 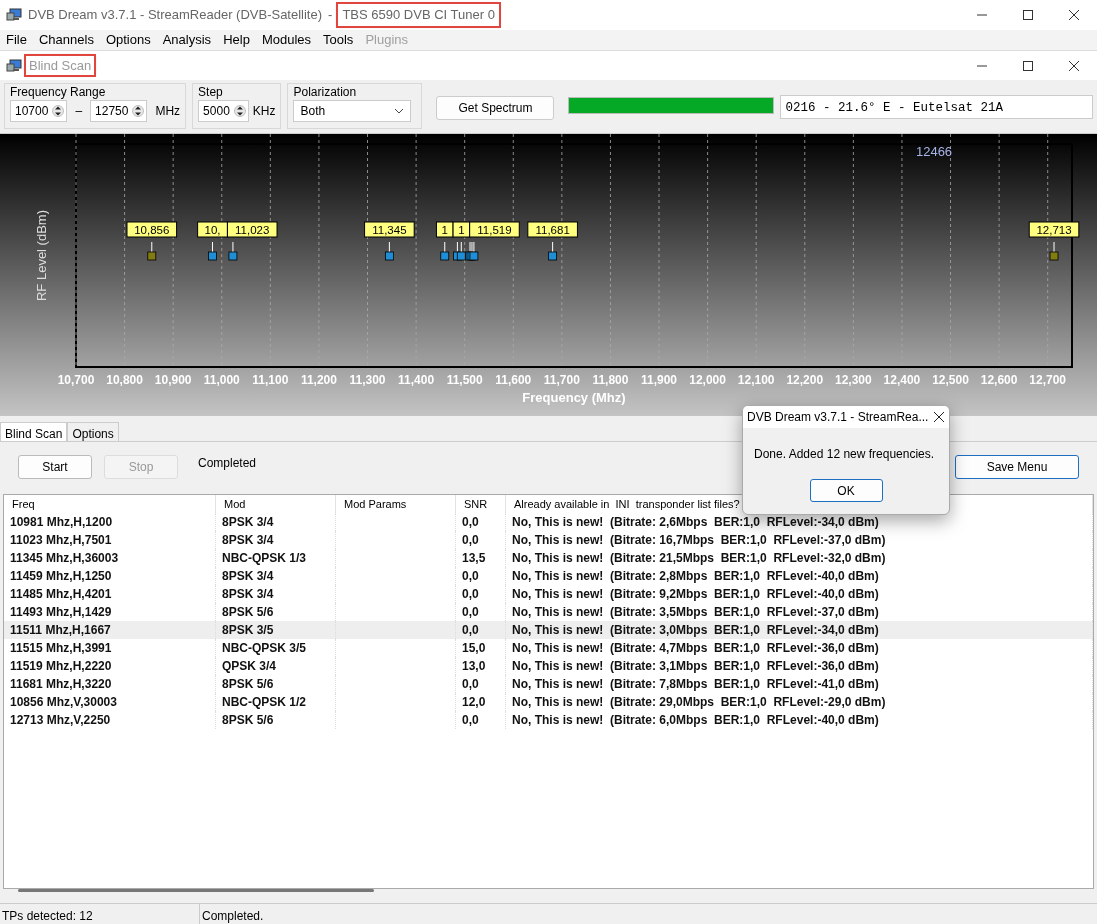 I want to click on table-cell: No, This is new! (Bitrate: 16,7Mbps BER:1,0 RFLevel:-37,0 dBm), so click(x=799, y=540).